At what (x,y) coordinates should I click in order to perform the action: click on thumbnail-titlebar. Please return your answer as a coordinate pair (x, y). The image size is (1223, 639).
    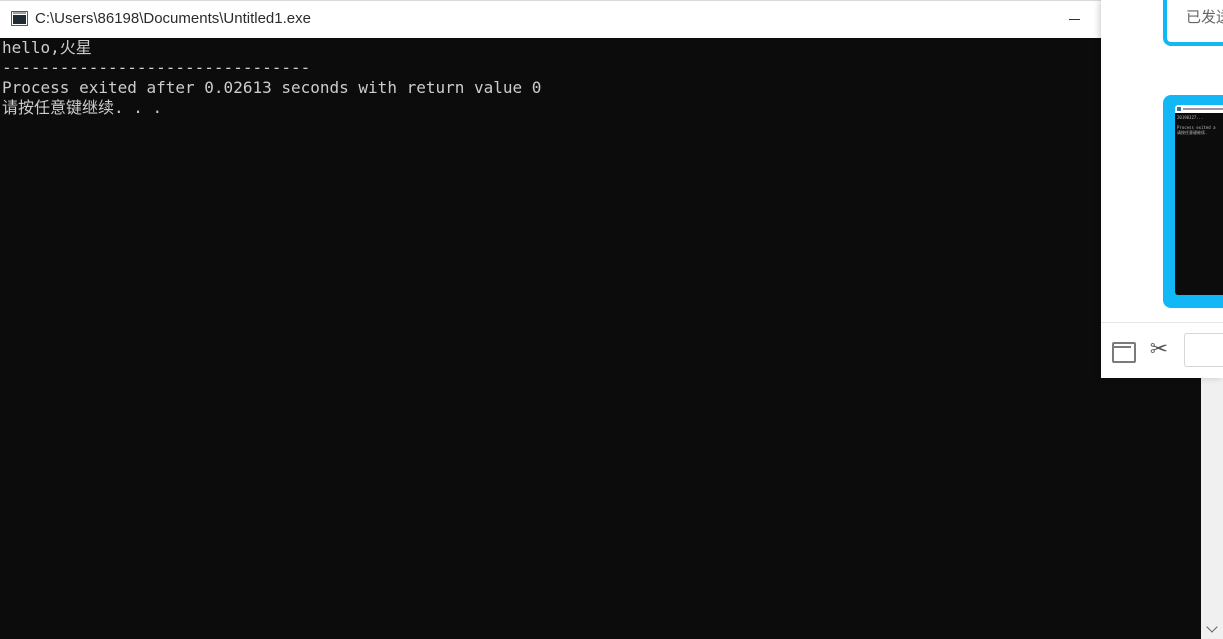
    Looking at the image, I should click on (1199, 109).